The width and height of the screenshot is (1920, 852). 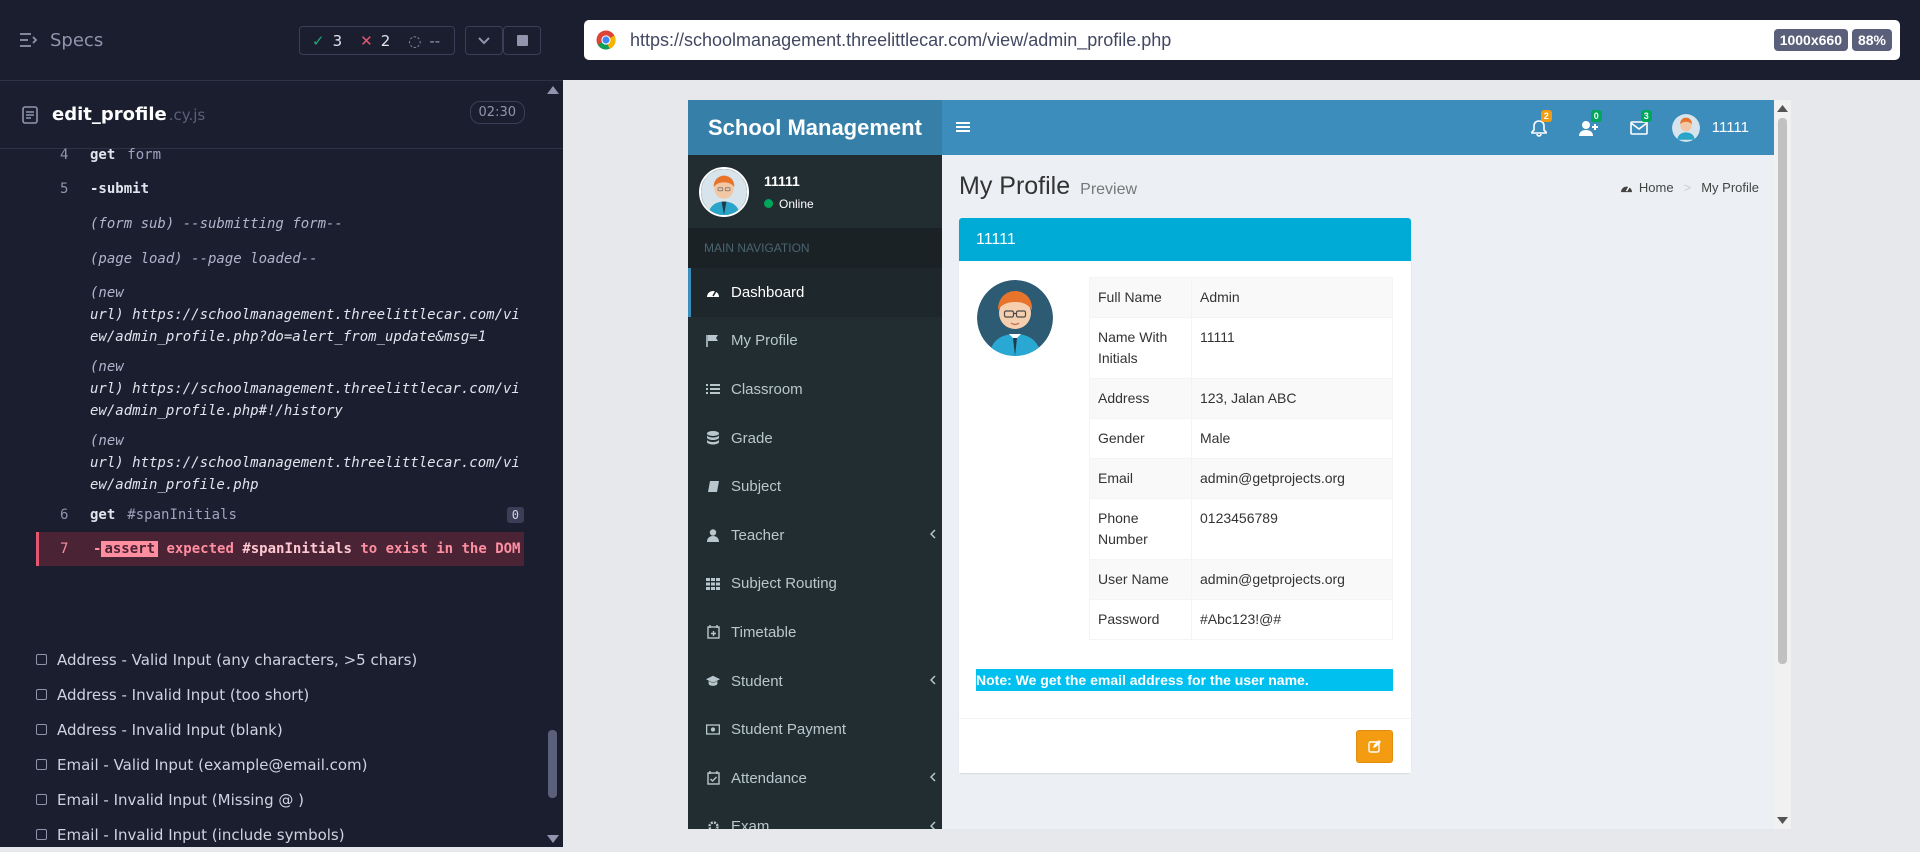 I want to click on sidebar-item-exam: Exam, so click(x=815, y=816).